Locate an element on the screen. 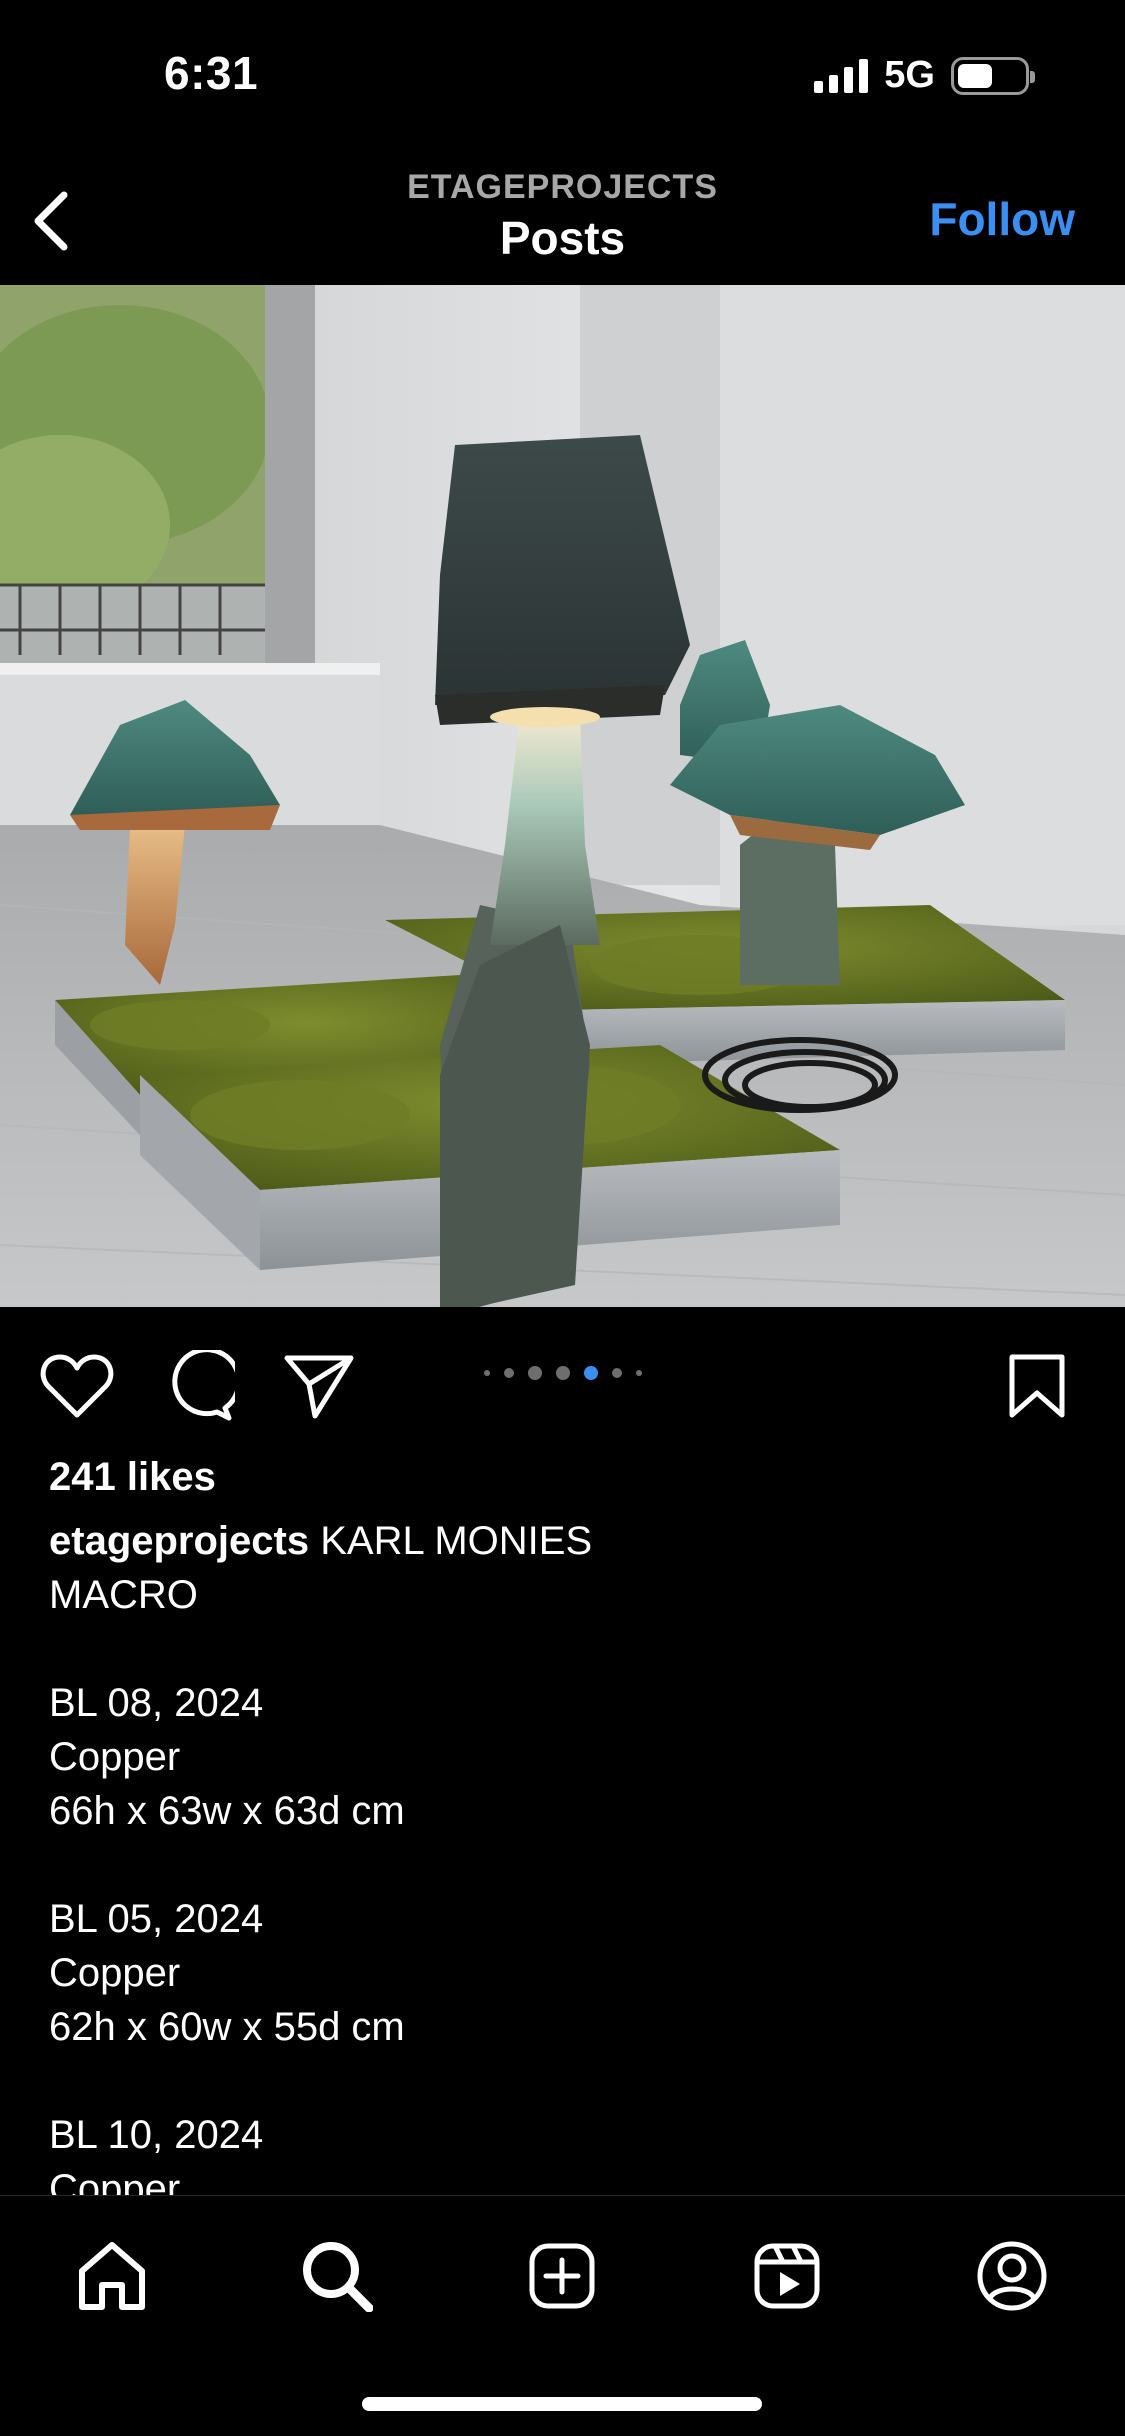  create-icon is located at coordinates (562, 2276).